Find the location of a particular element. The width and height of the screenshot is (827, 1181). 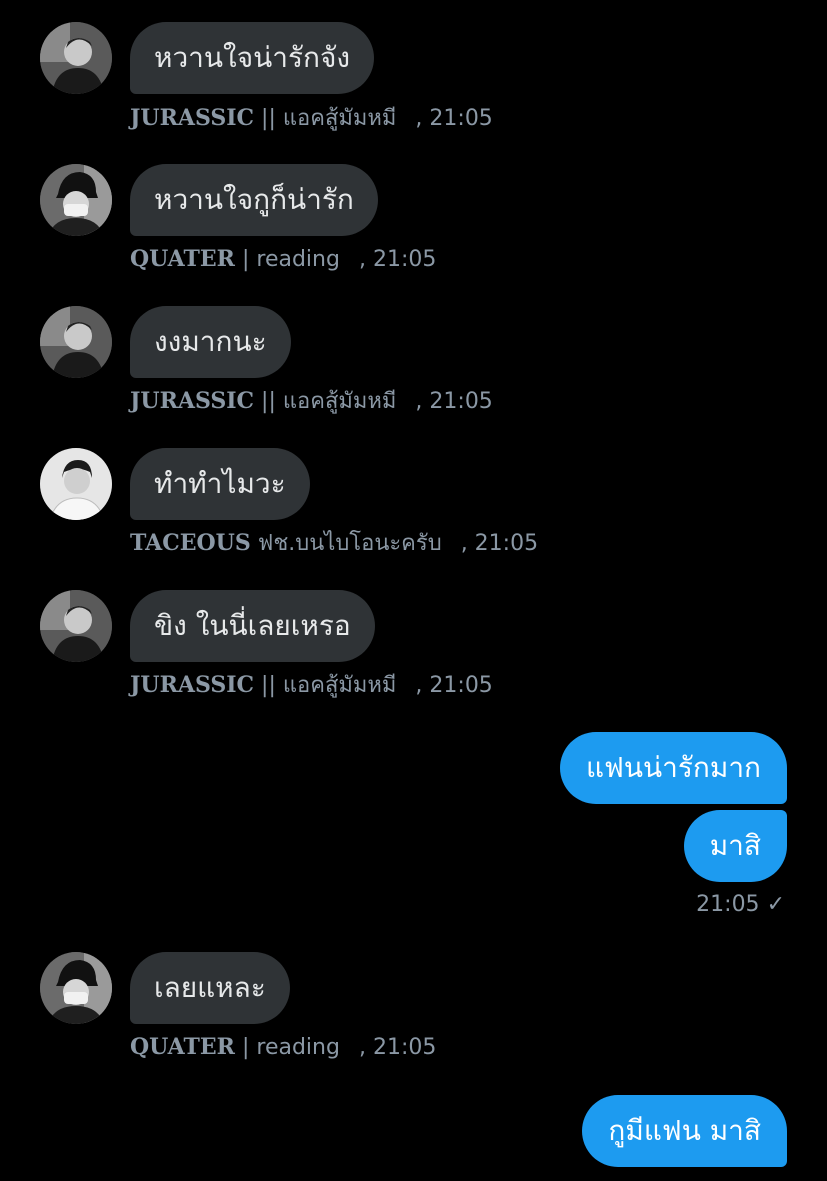

message-bubble: หวานใจกูก็น่ารัก is located at coordinates (254, 200).